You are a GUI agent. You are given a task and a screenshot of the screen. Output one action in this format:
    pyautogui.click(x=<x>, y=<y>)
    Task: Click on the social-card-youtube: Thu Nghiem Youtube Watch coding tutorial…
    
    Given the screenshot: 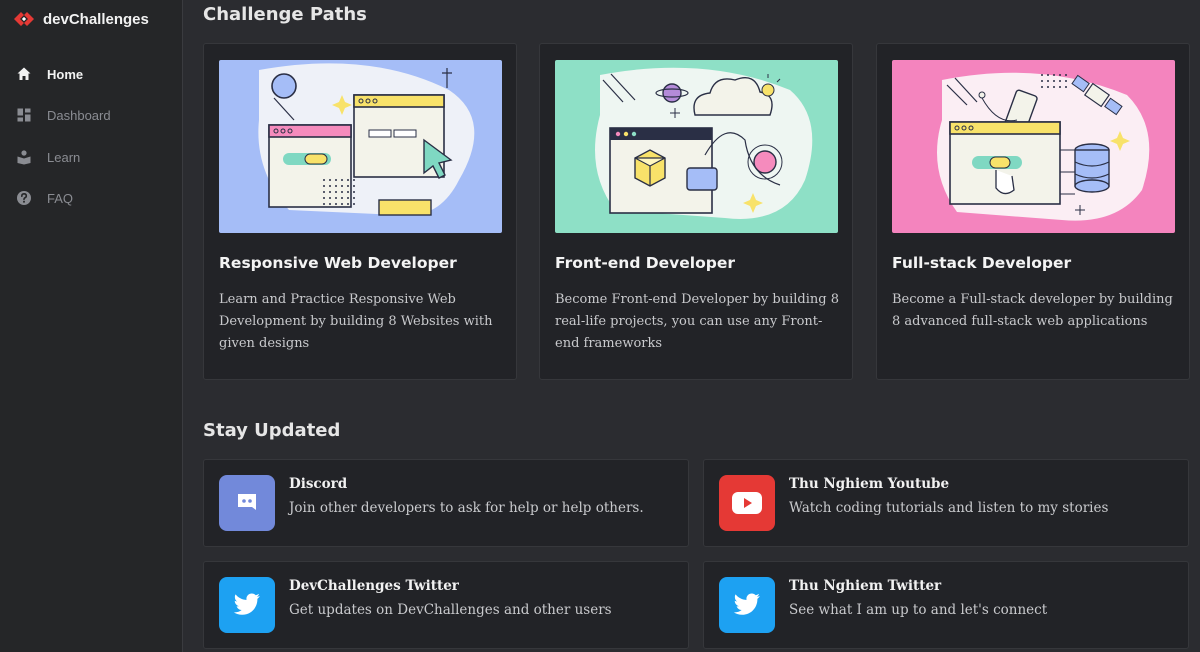 What is the action you would take?
    pyautogui.click(x=946, y=503)
    